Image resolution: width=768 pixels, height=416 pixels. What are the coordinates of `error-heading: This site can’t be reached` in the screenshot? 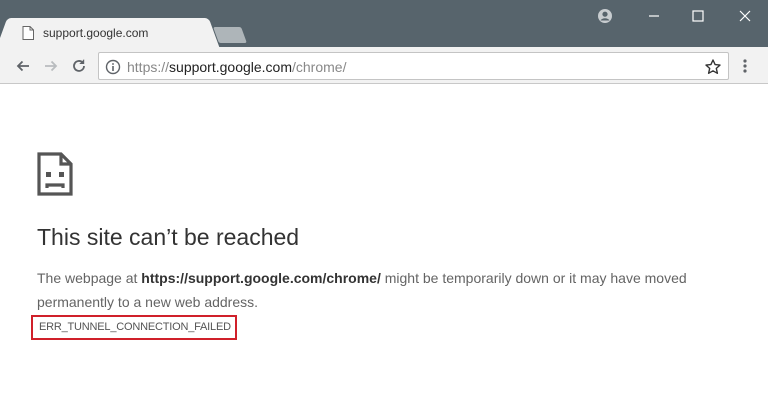 It's located at (168, 237).